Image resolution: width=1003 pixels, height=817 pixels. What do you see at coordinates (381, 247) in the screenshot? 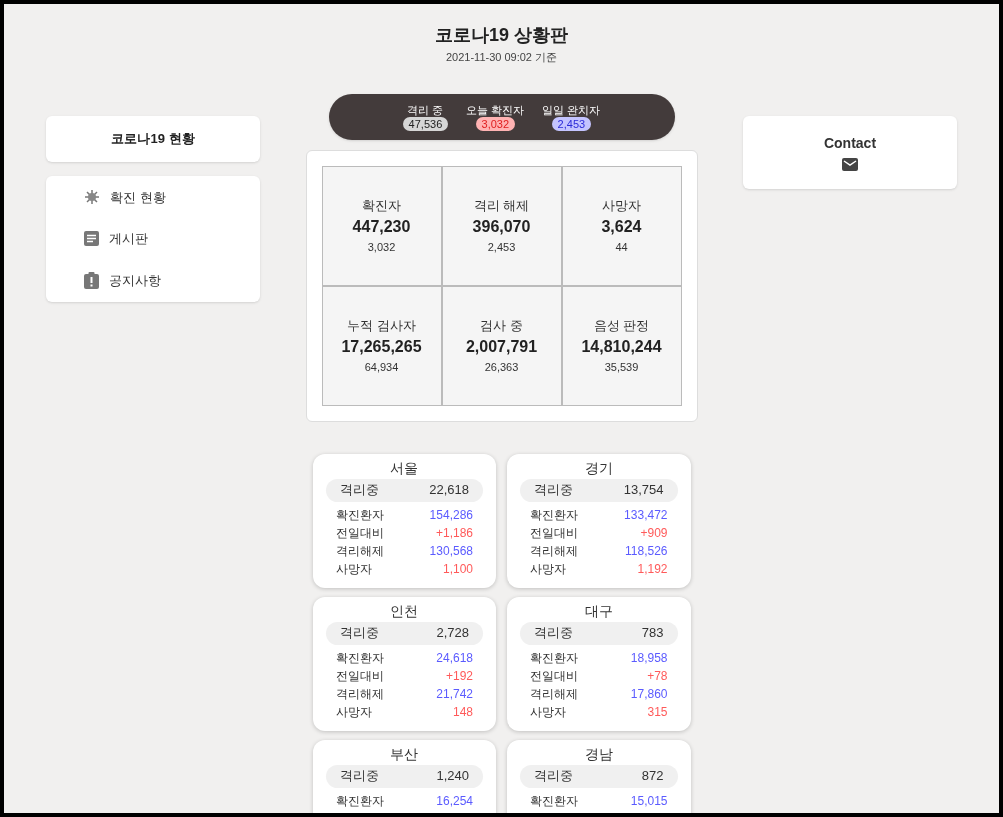
I see `stat-change: 3,032` at bounding box center [381, 247].